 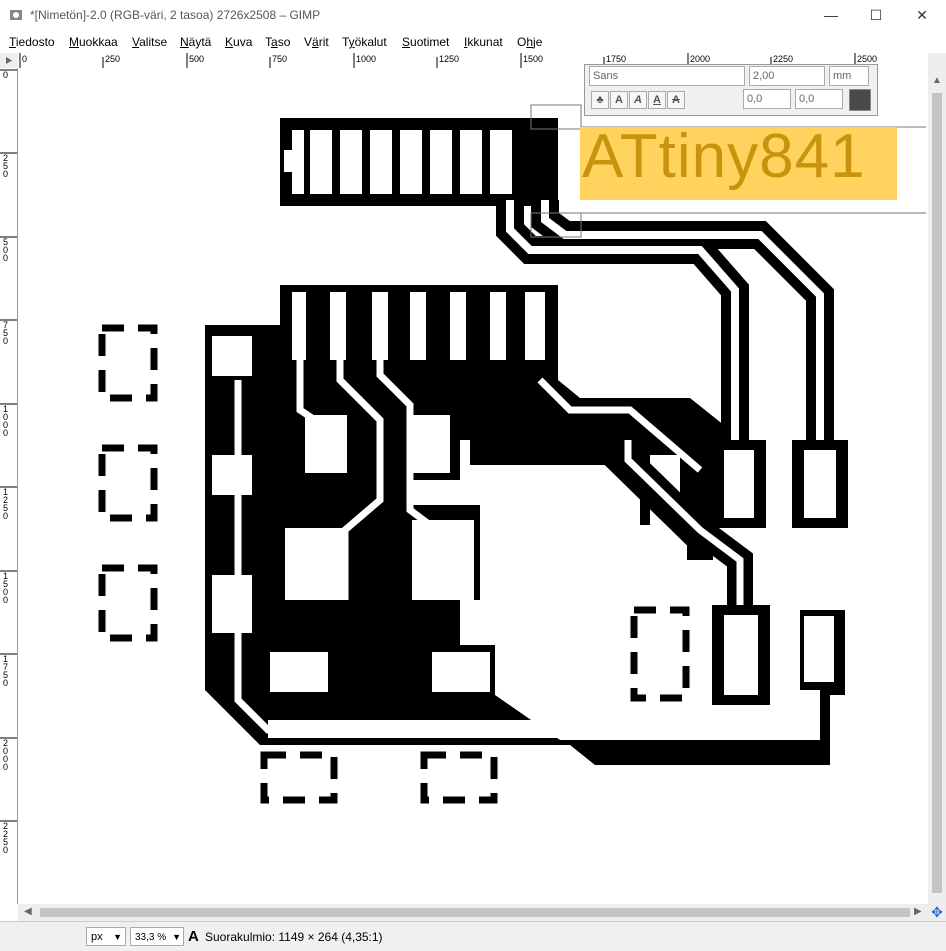 I want to click on underline-button: A, so click(x=657, y=100).